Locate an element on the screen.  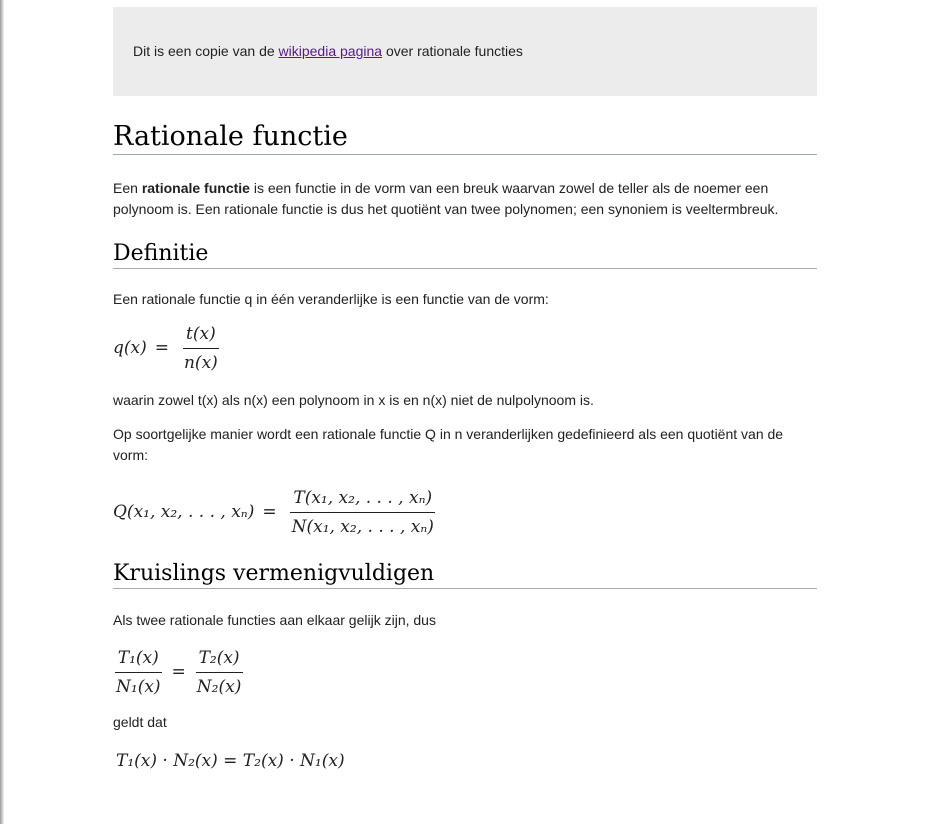
notice-text-after: over rationale functies is located at coordinates (452, 51).